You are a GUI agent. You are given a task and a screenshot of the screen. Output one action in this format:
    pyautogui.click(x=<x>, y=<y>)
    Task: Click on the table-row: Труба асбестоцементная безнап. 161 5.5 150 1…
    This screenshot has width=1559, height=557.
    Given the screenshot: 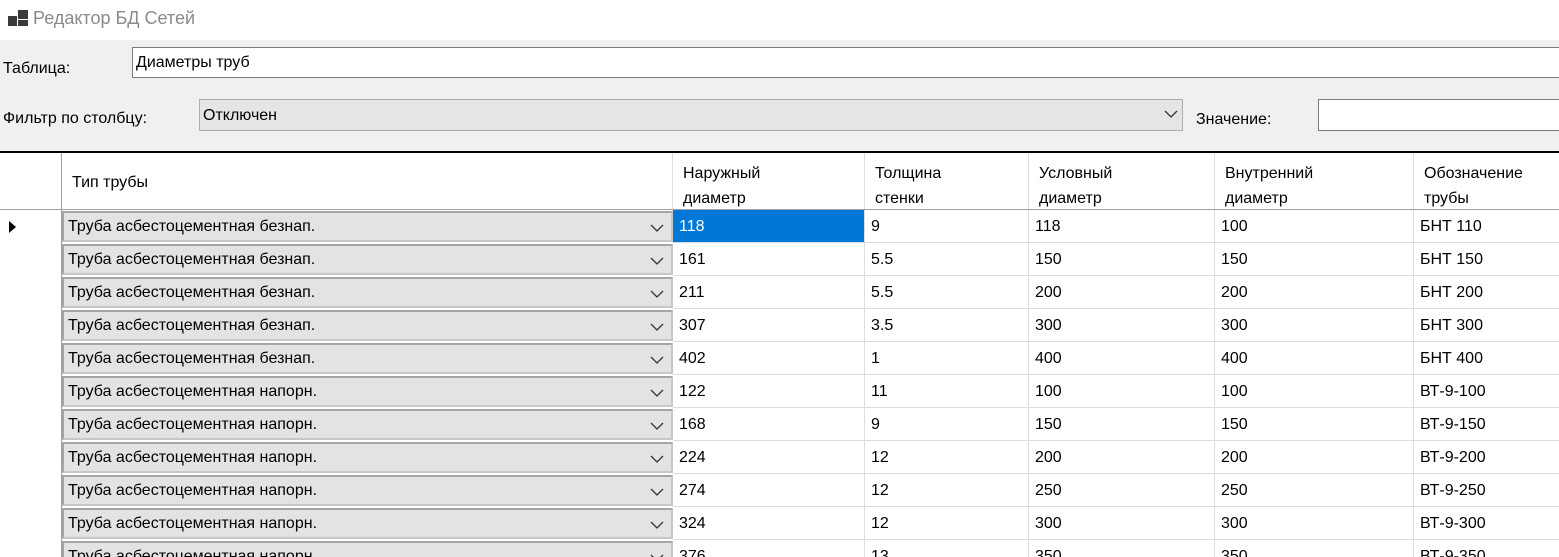 What is the action you would take?
    pyautogui.click(x=779, y=259)
    